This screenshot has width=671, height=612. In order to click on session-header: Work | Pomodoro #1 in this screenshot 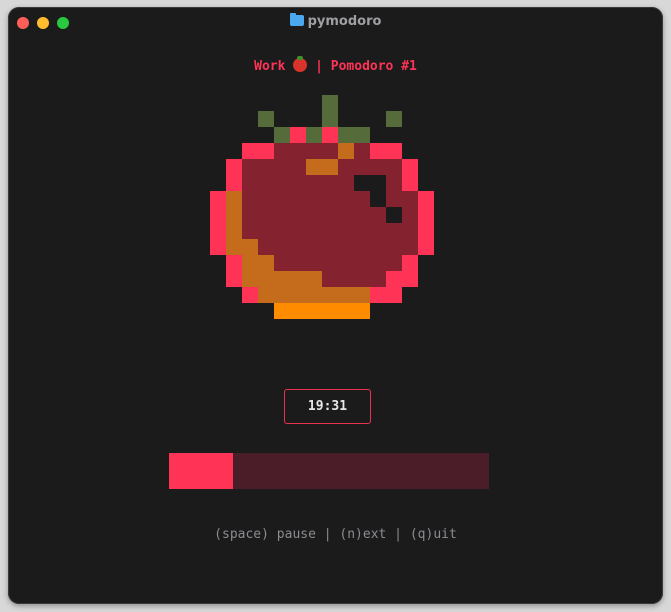, I will do `click(335, 65)`.